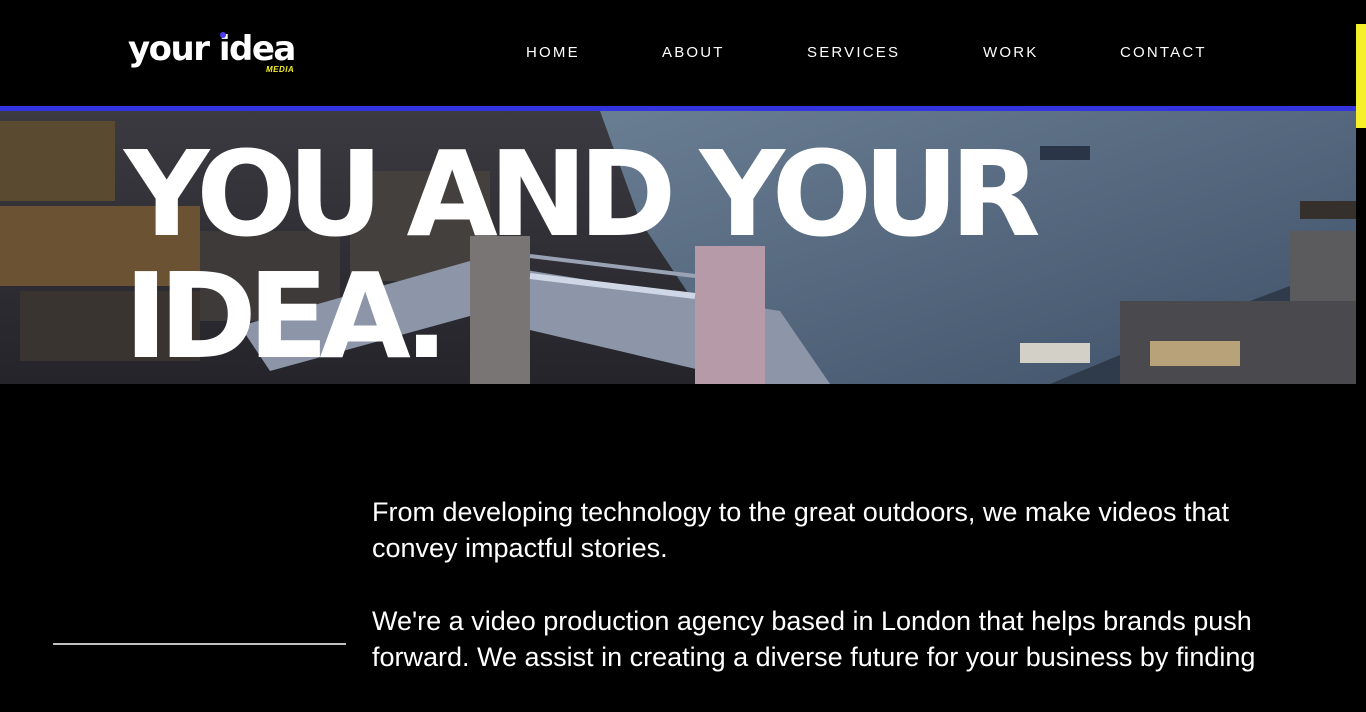 The width and height of the screenshot is (1366, 712). What do you see at coordinates (853, 52) in the screenshot?
I see `nav-services: SERVICES` at bounding box center [853, 52].